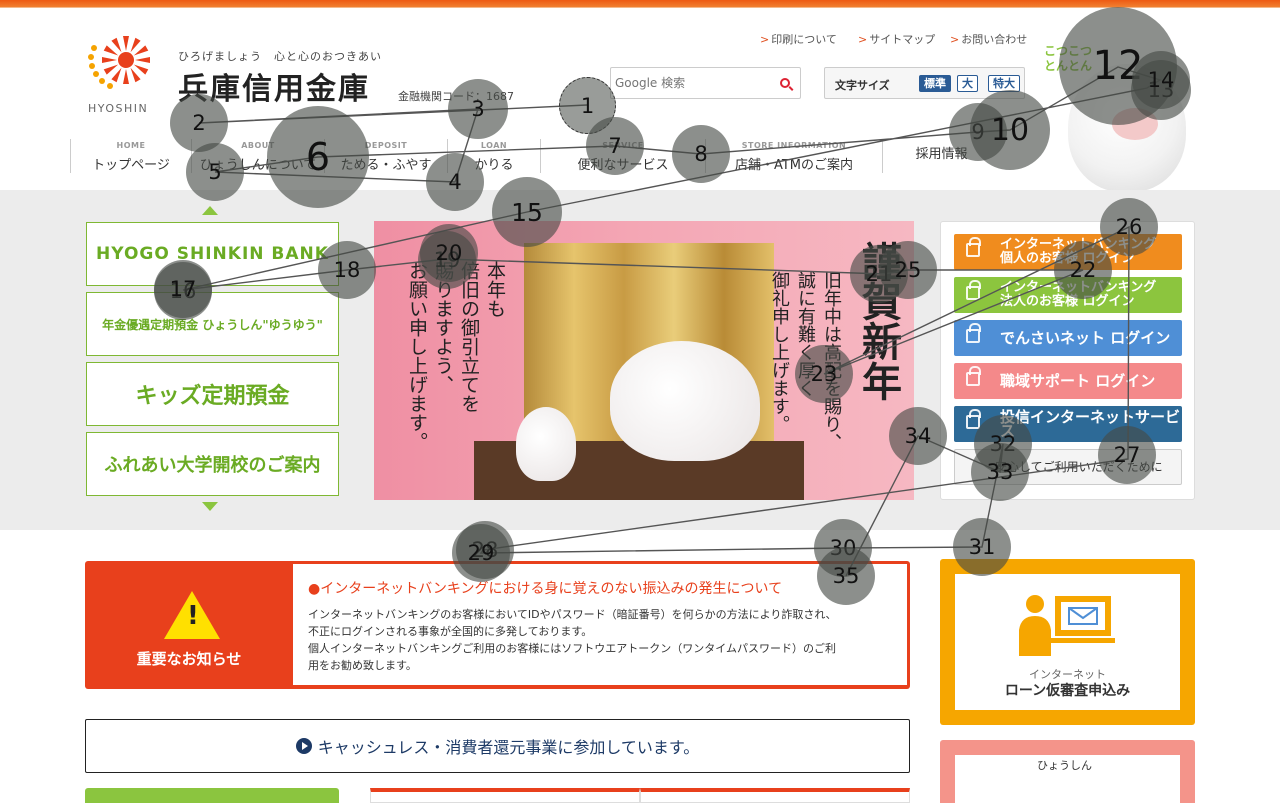 The width and height of the screenshot is (1280, 803). What do you see at coordinates (347, 270) in the screenshot?
I see `marker: 18` at bounding box center [347, 270].